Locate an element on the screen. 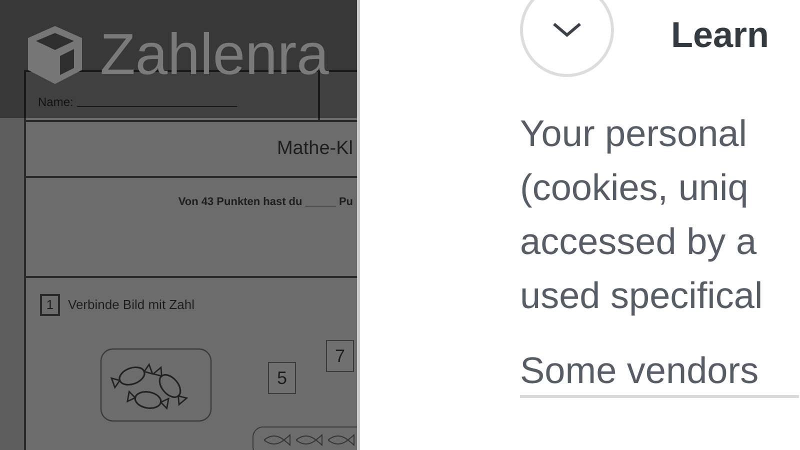 This screenshot has height=450, width=800. score-line: Von 43 Punkten hast du _____ Pu is located at coordinates (265, 202).